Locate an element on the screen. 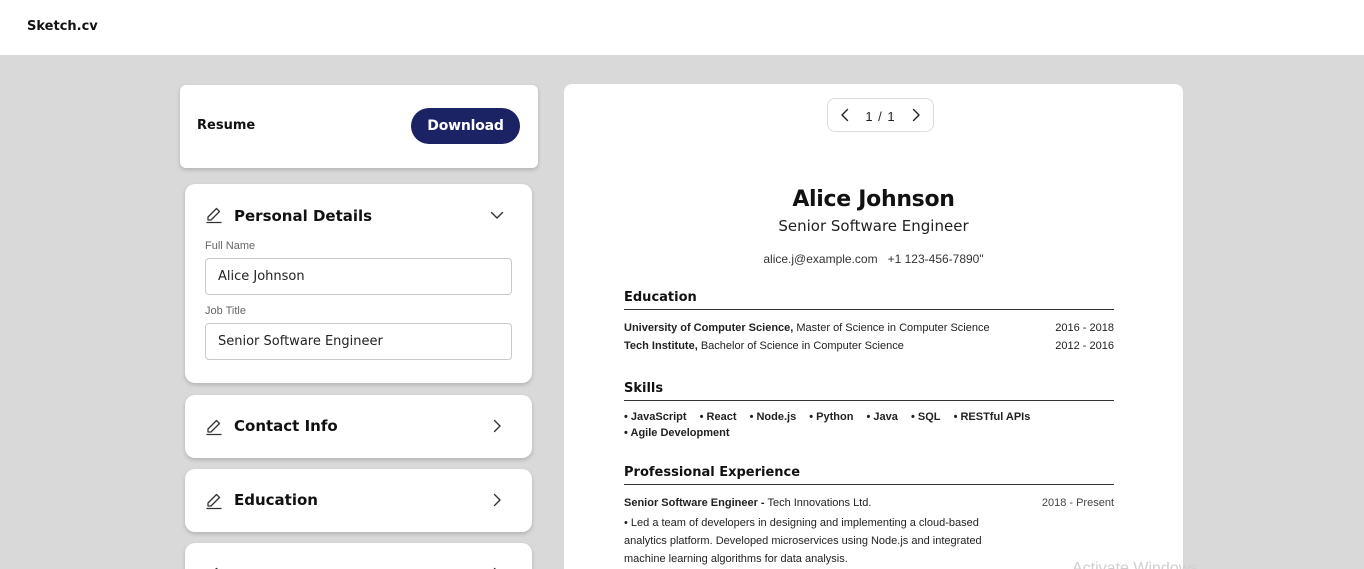 The image size is (1364, 569). experience-dates: 2018 - Present is located at coordinates (1077, 503).